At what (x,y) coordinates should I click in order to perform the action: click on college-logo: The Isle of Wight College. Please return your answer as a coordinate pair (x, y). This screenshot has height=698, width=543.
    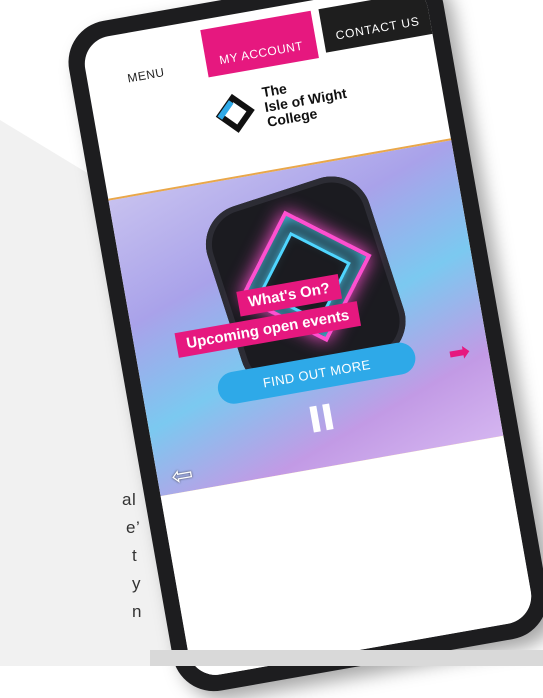
    Looking at the image, I should click on (280, 105).